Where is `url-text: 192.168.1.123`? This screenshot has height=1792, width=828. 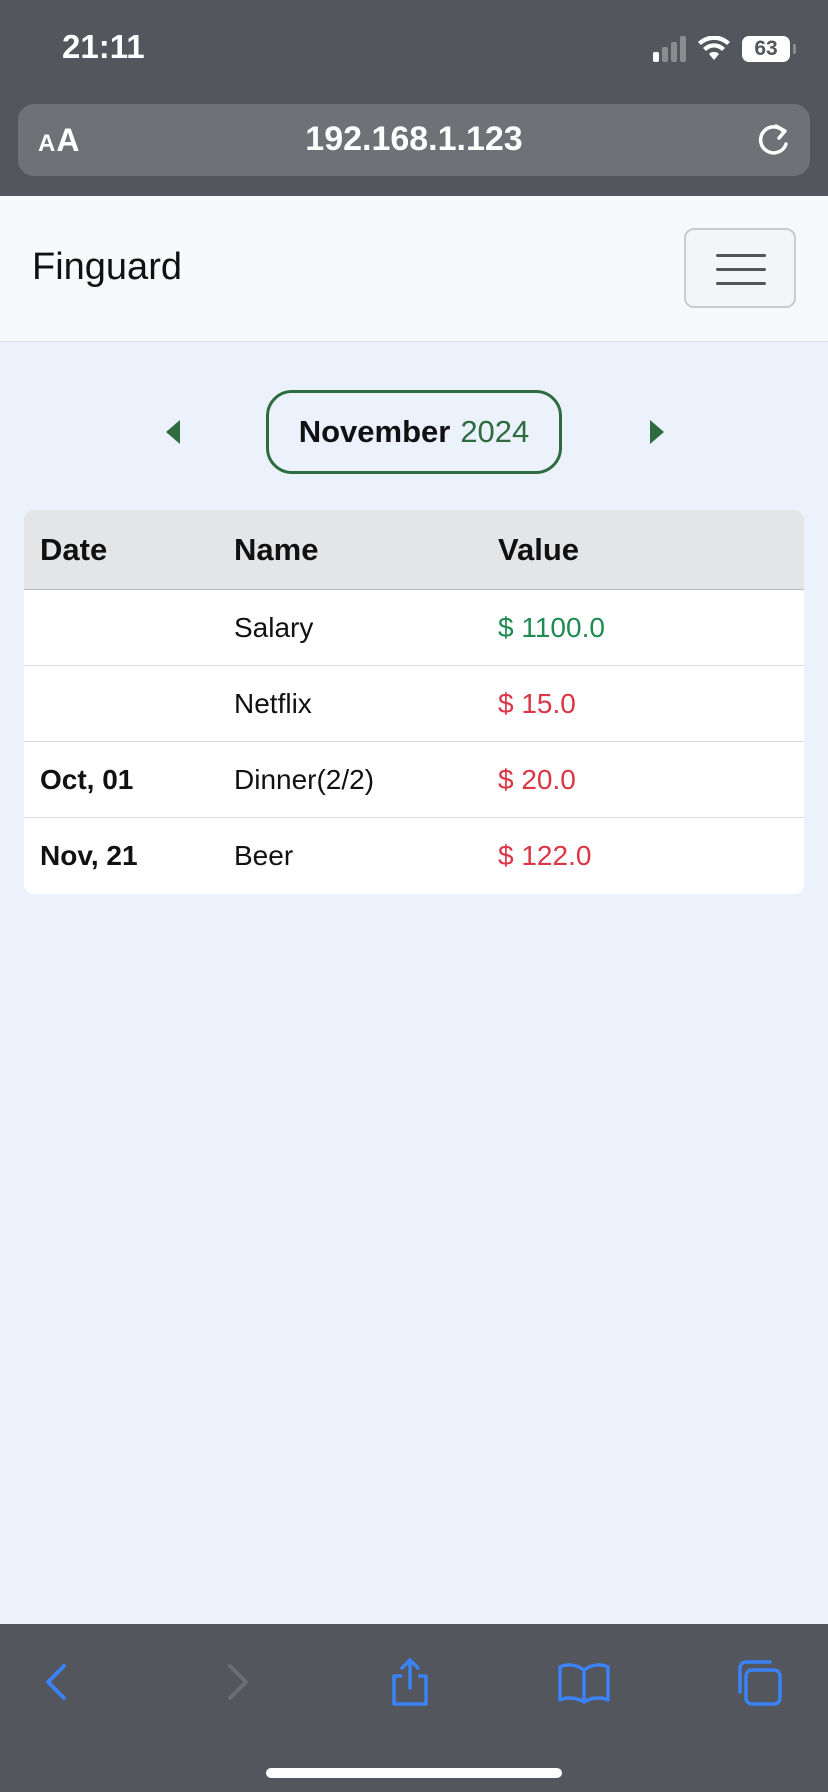 url-text: 192.168.1.123 is located at coordinates (414, 139).